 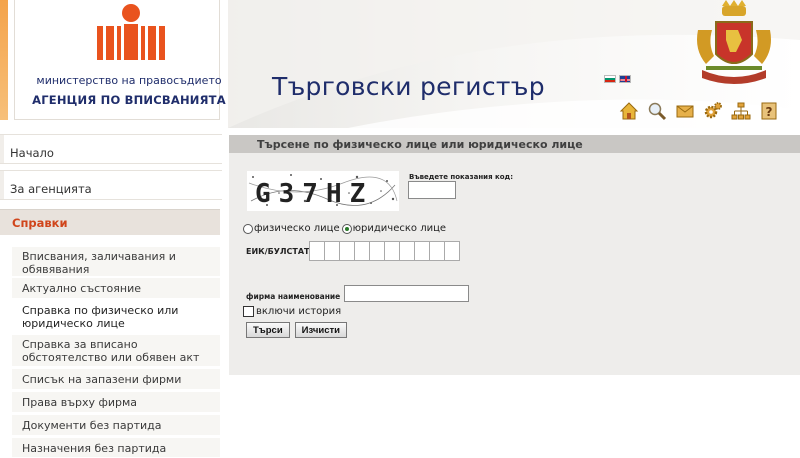 I want to click on settings-icon, so click(x=712, y=110).